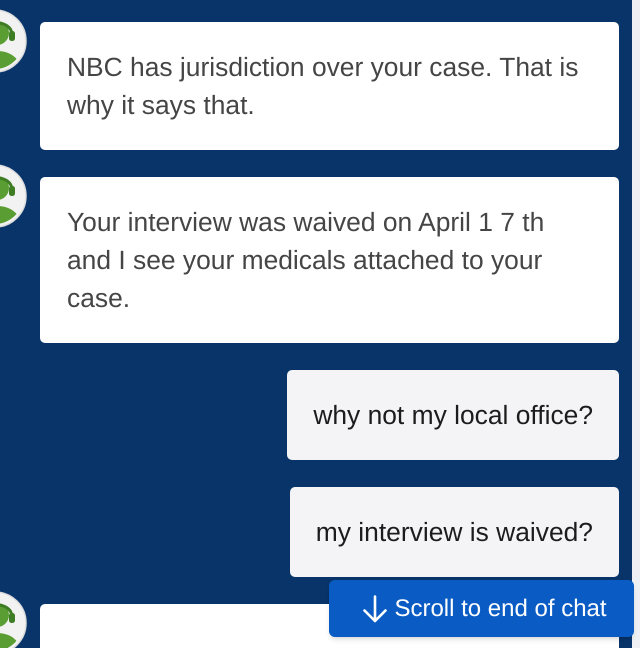 Image resolution: width=640 pixels, height=648 pixels. I want to click on down-arrow-icon, so click(375, 608).